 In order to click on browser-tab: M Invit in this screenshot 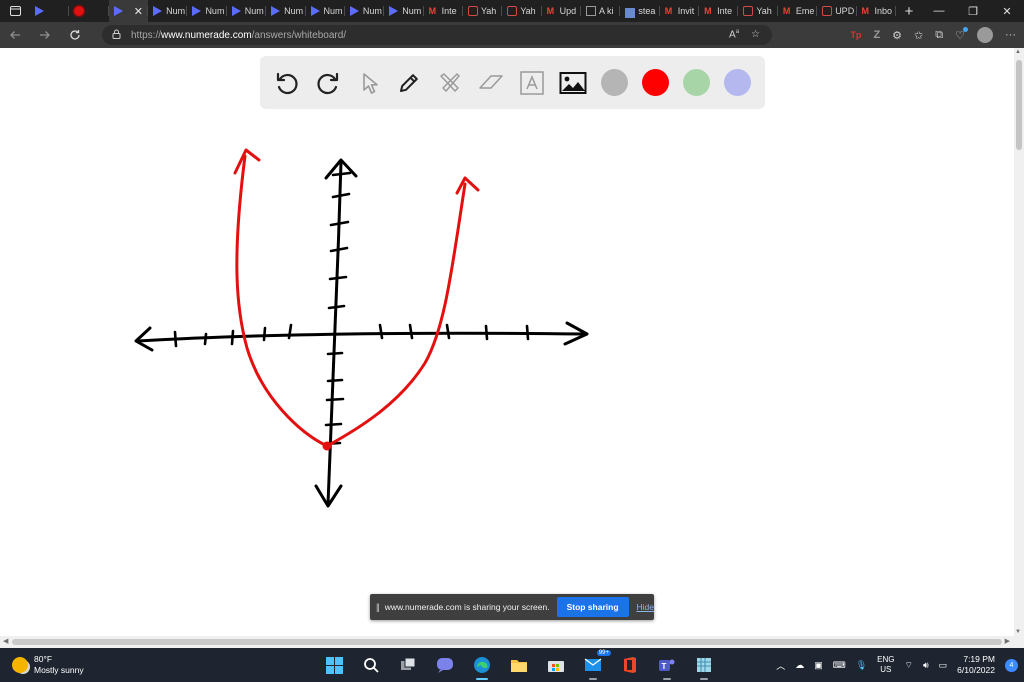, I will do `click(680, 11)`.